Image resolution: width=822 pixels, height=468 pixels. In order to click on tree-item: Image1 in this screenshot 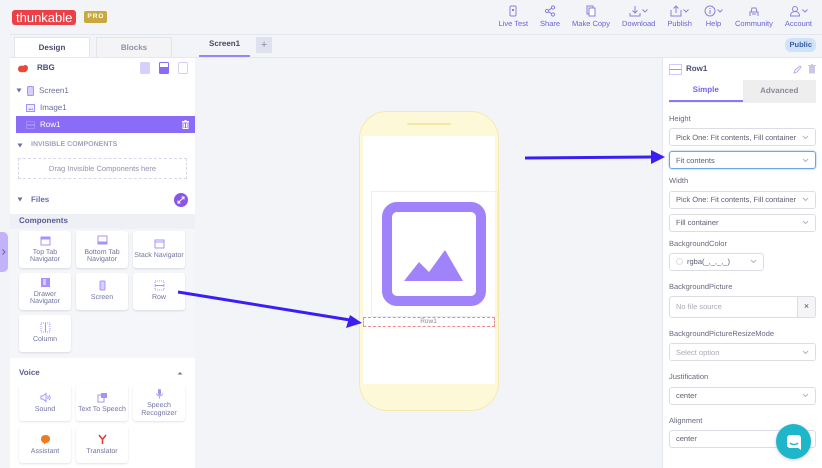, I will do `click(102, 107)`.